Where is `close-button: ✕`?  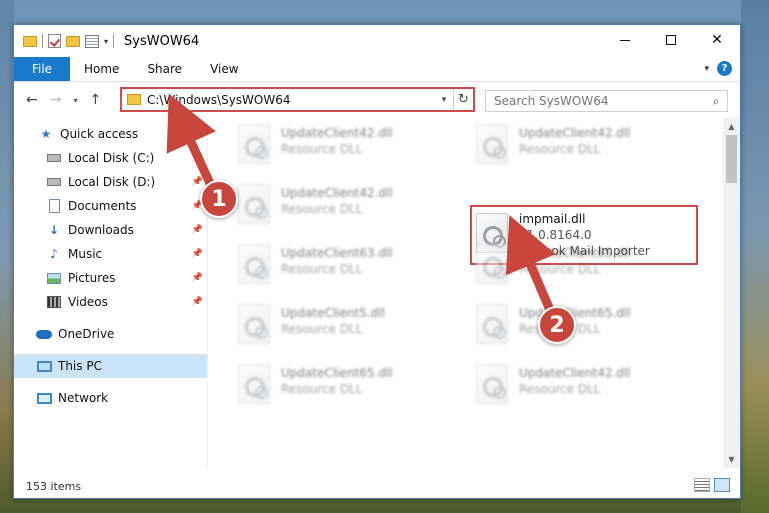 close-button: ✕ is located at coordinates (717, 40).